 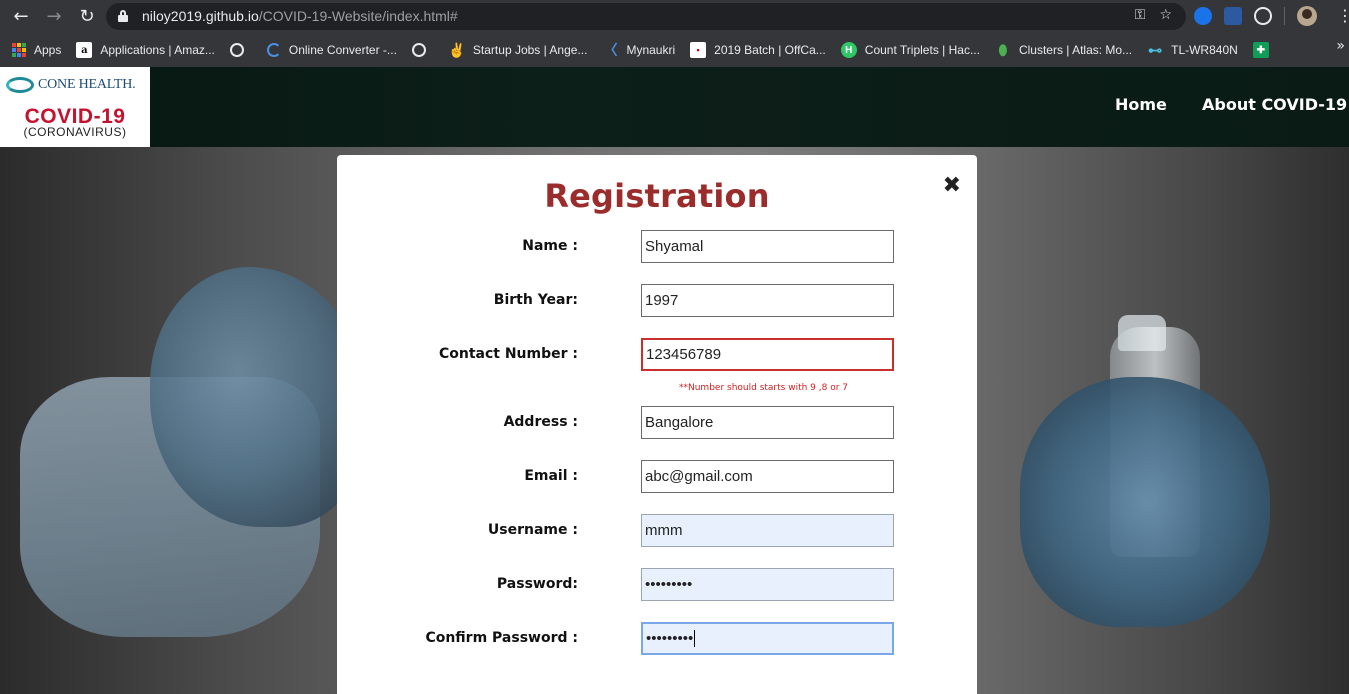 I want to click on username-input: mmm, so click(x=767, y=530).